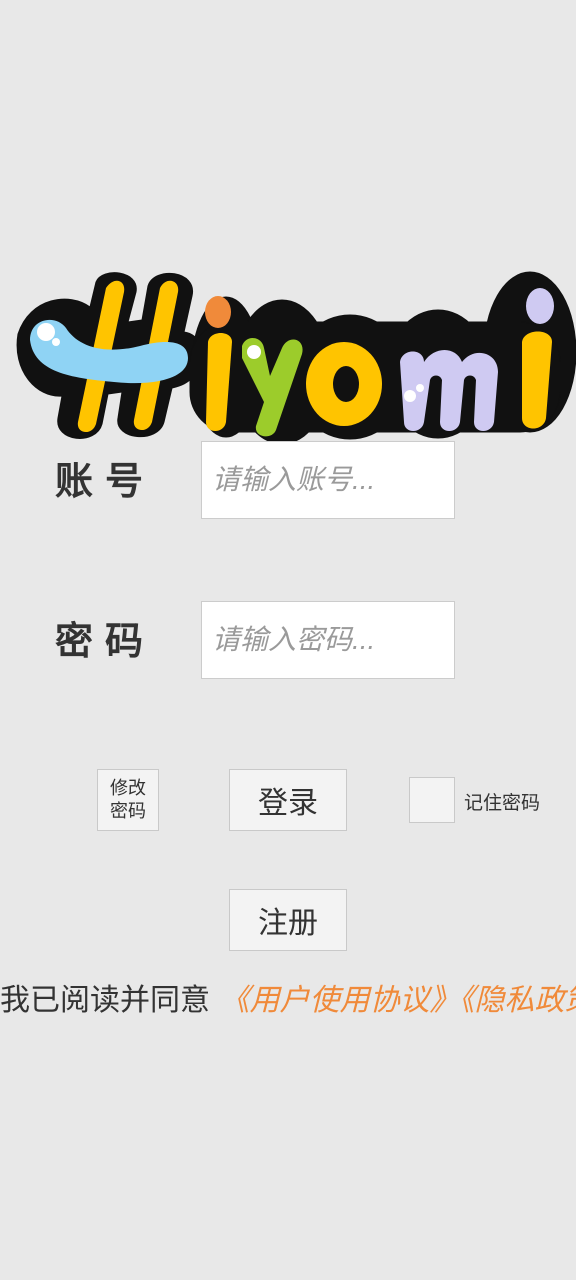  I want to click on password-input, so click(328, 640).